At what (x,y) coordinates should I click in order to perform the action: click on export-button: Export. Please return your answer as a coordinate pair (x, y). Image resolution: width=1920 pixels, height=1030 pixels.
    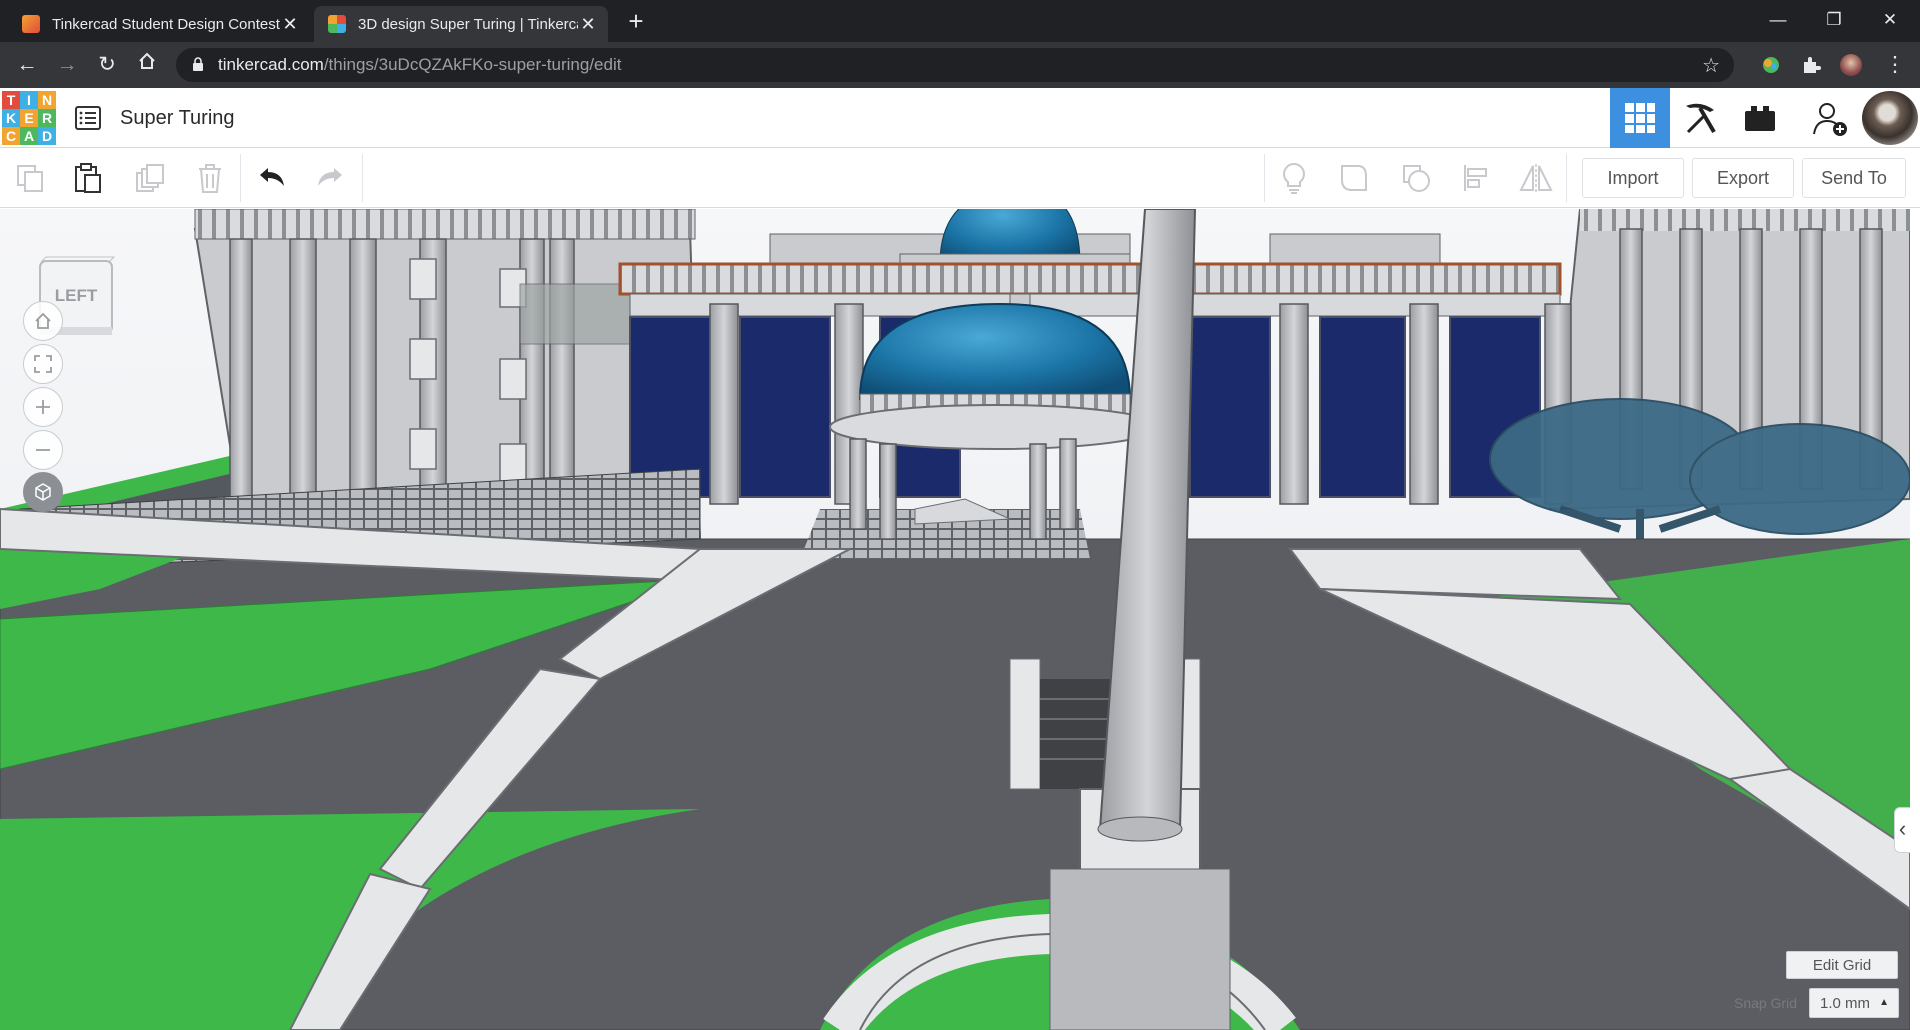
    Looking at the image, I should click on (1743, 178).